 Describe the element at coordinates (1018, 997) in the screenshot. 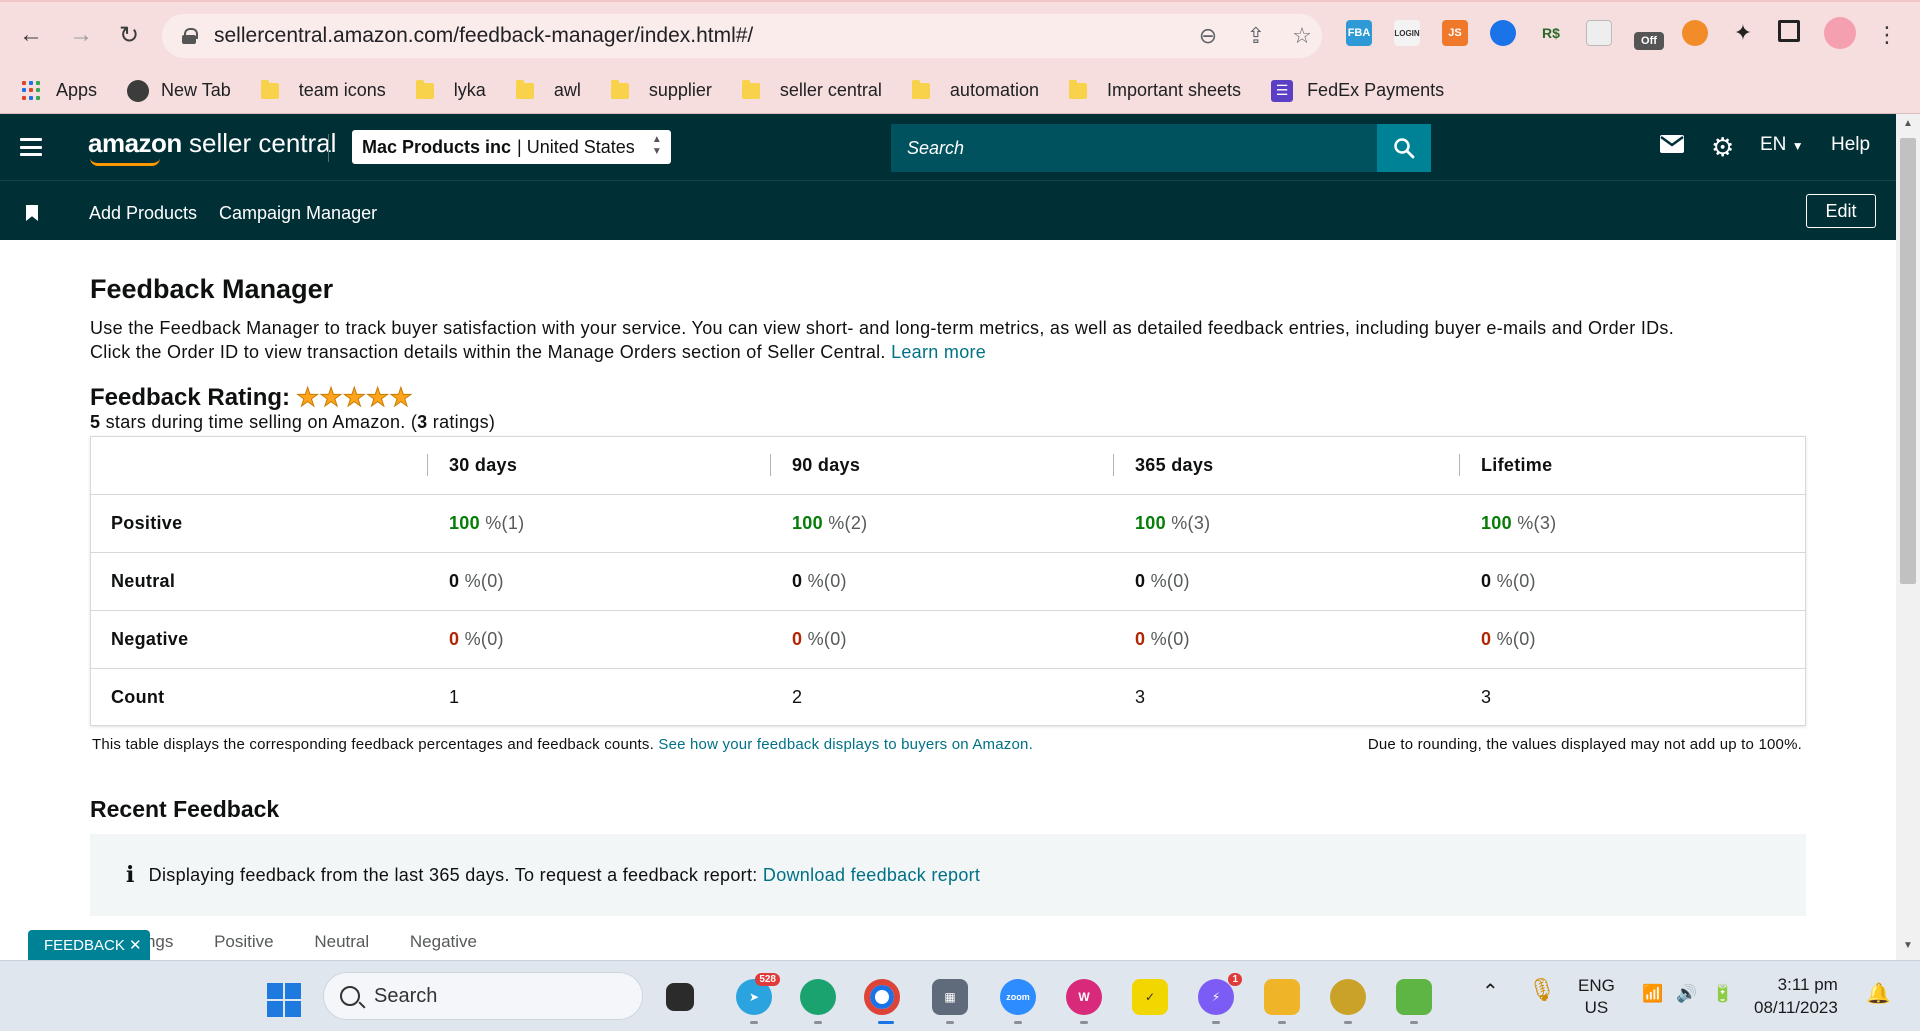

I see `zoom-app-icon: zoom` at that location.